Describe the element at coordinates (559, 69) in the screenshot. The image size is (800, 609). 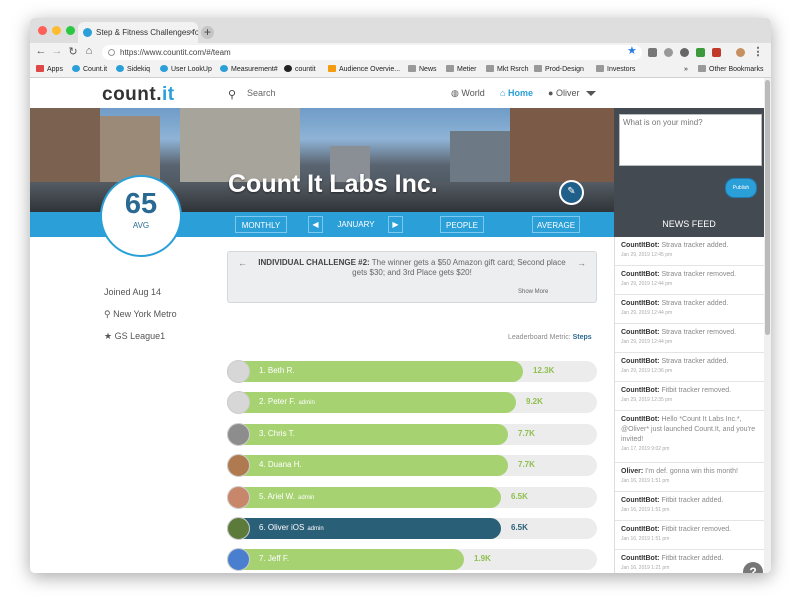
I see `bookmark-prod-design: Prod-Design` at that location.